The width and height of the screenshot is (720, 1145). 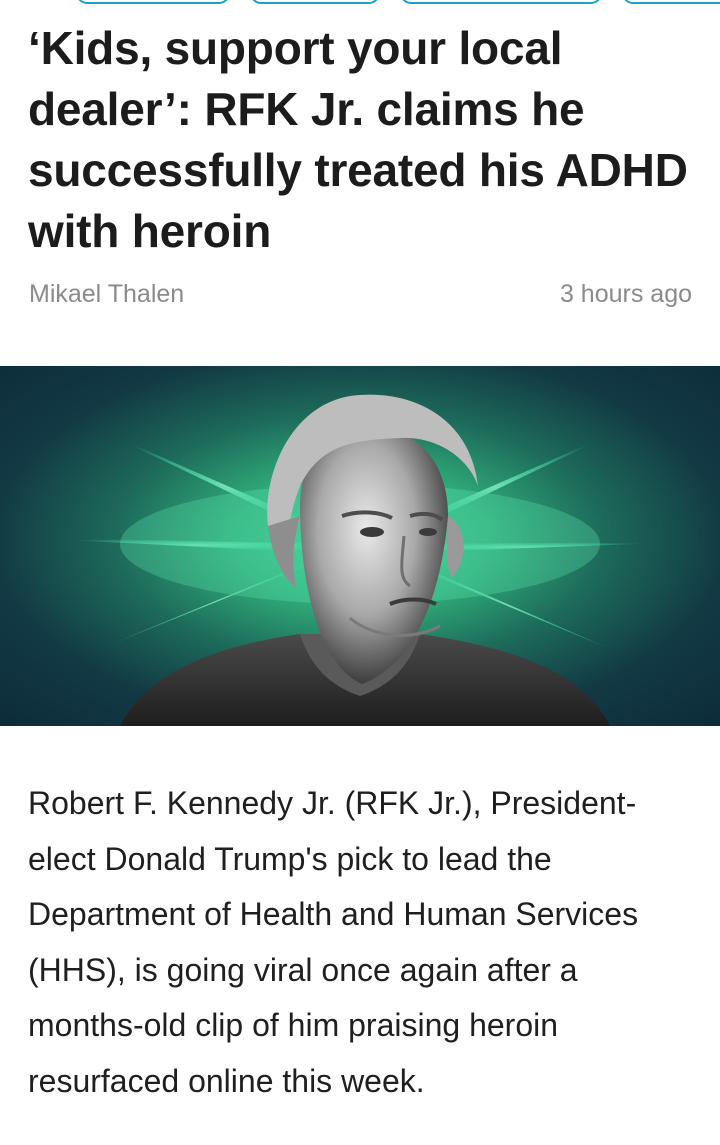 I want to click on author-name: Mikael Thalen, so click(x=106, y=294).